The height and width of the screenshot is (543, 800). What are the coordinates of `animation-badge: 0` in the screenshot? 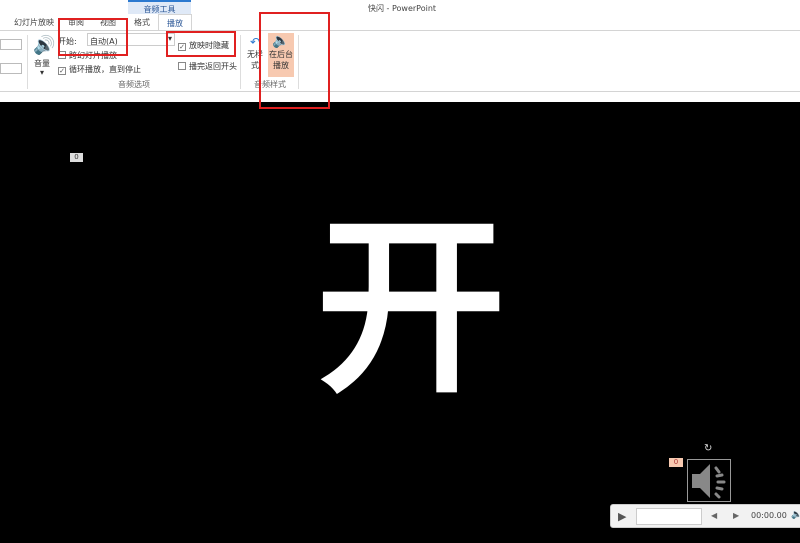 It's located at (76, 157).